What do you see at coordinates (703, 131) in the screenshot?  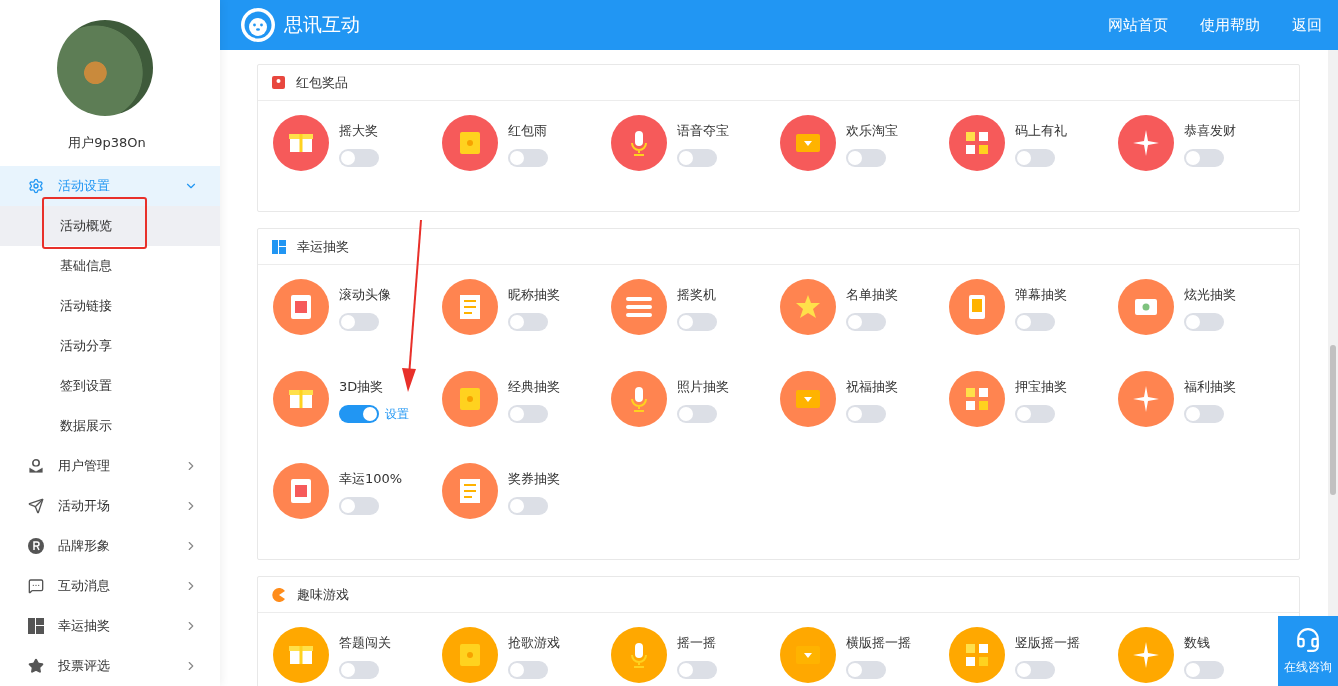 I see `activity-name: 语音夺宝` at bounding box center [703, 131].